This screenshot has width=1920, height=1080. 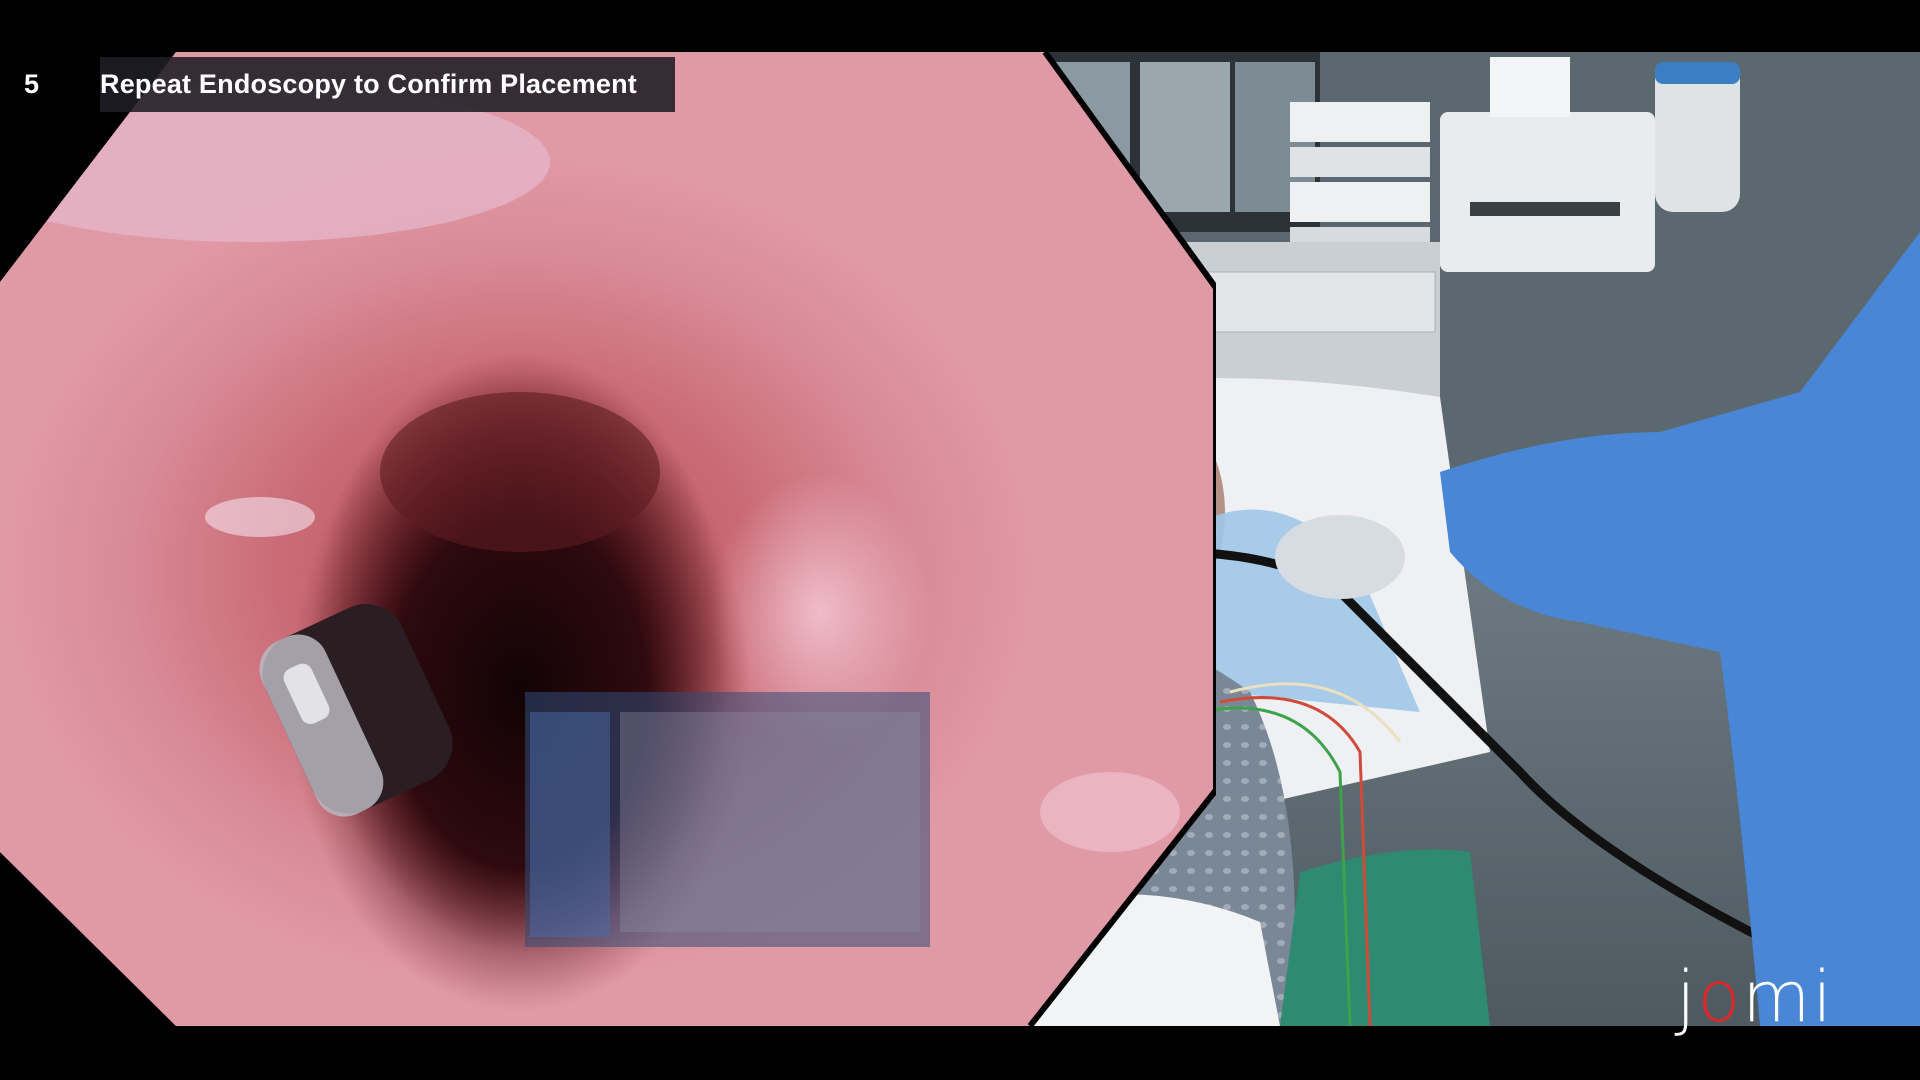 I want to click on monitor-device, so click(x=1547, y=192).